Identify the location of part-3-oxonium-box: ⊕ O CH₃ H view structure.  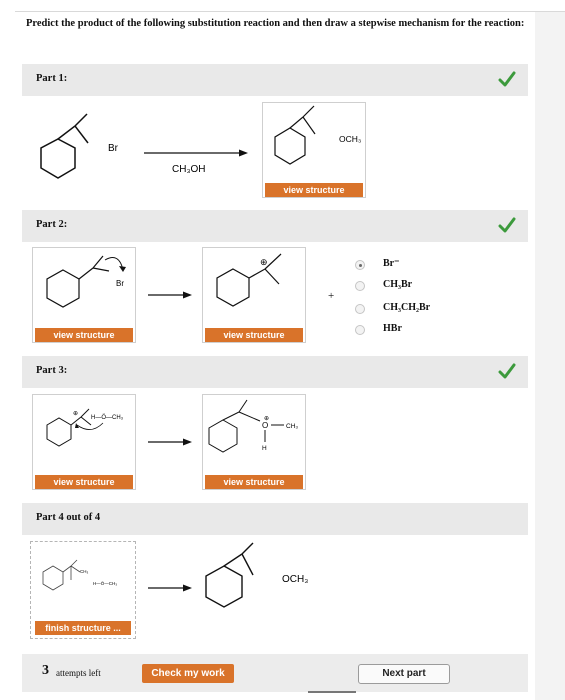
(254, 442).